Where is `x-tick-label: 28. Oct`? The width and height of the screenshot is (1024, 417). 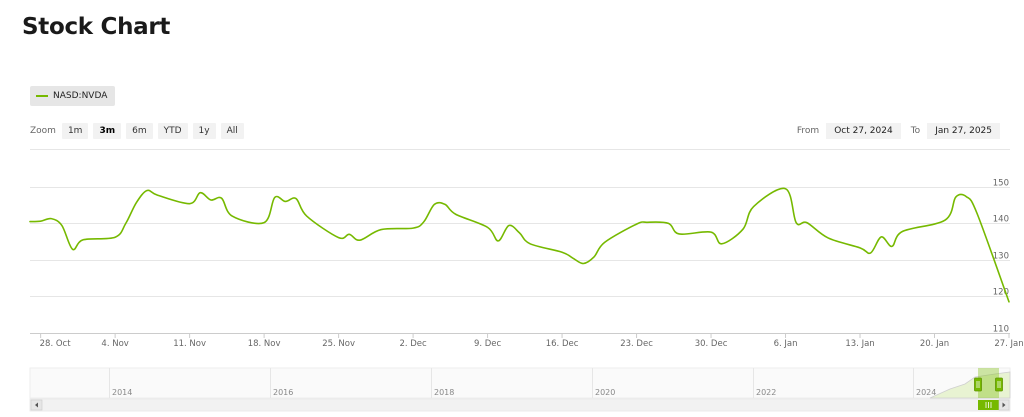 x-tick-label: 28. Oct is located at coordinates (56, 344).